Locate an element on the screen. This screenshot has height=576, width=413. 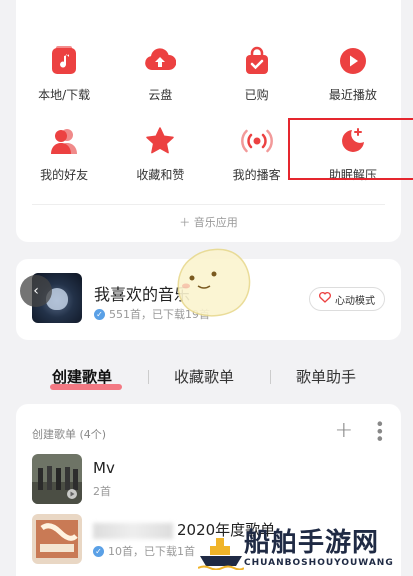
purchased-entry: 已购 is located at coordinates (257, 81).